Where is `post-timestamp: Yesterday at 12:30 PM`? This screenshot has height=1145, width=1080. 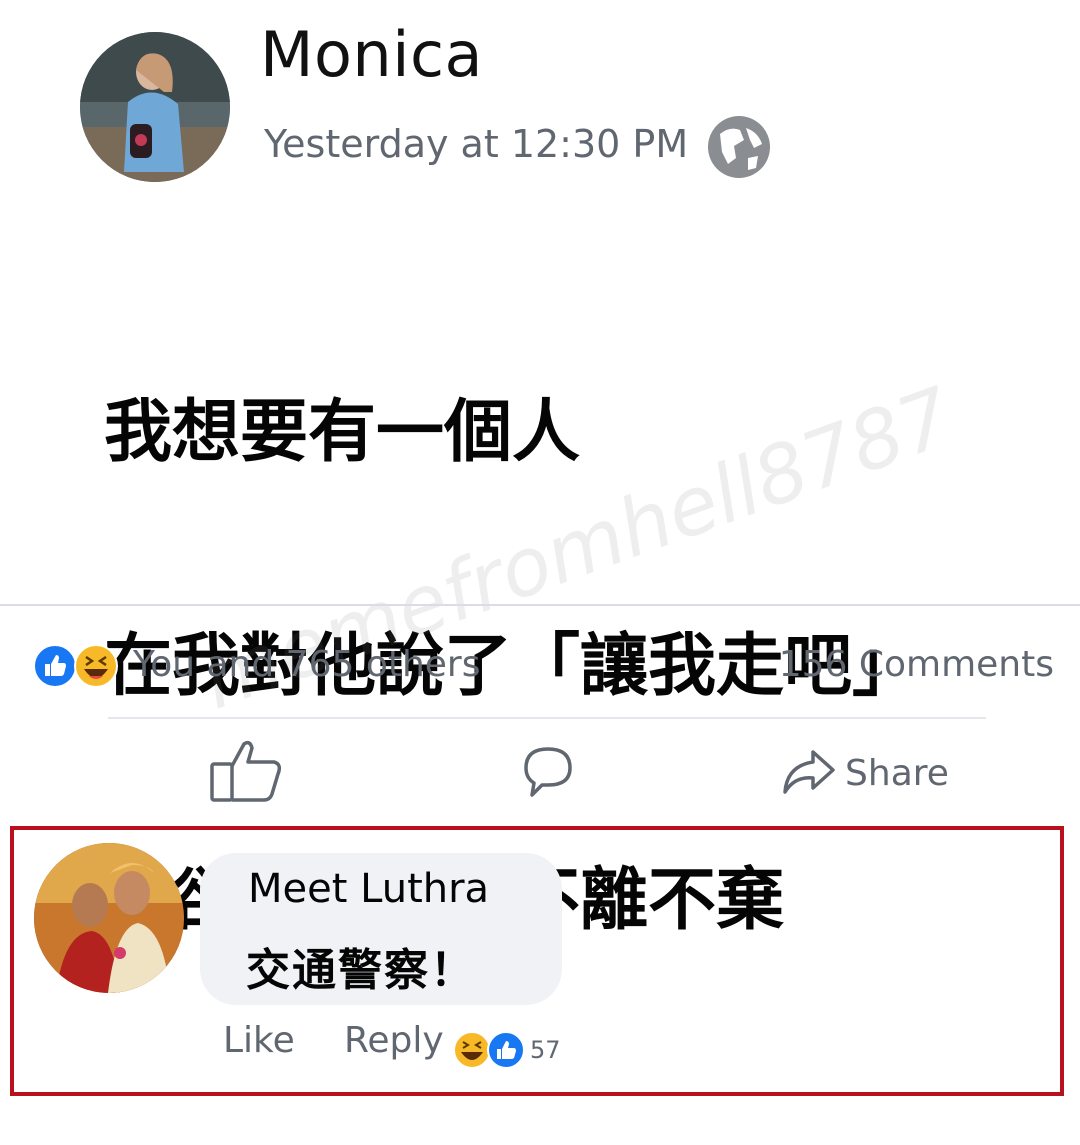
post-timestamp: Yesterday at 12:30 PM is located at coordinates (476, 144).